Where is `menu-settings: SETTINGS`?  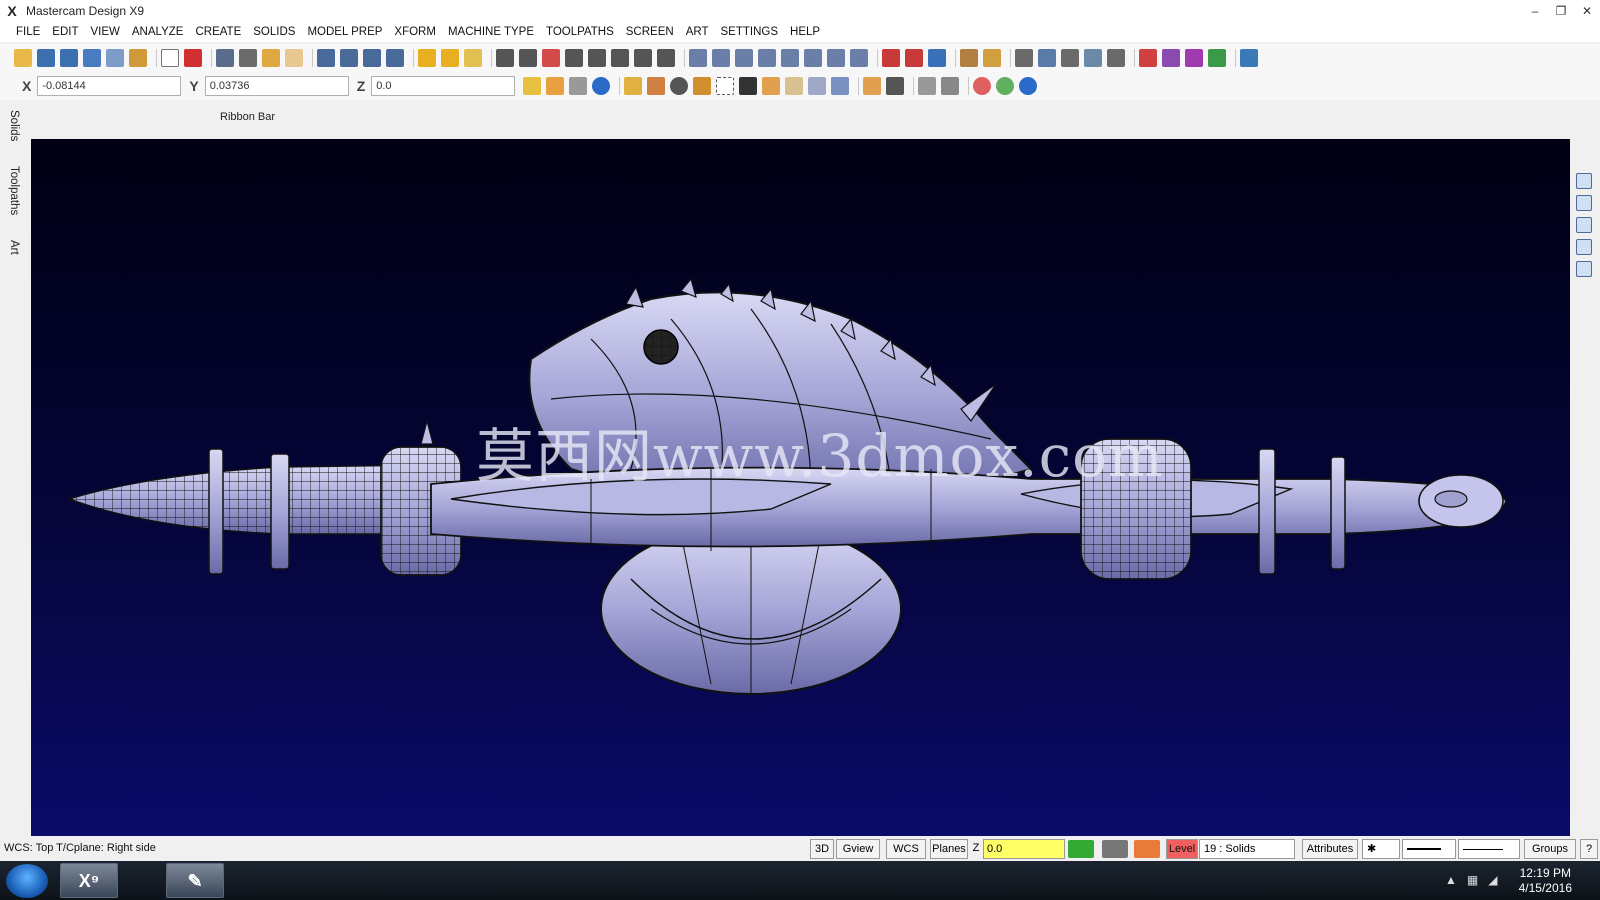
menu-settings: SETTINGS is located at coordinates (750, 32).